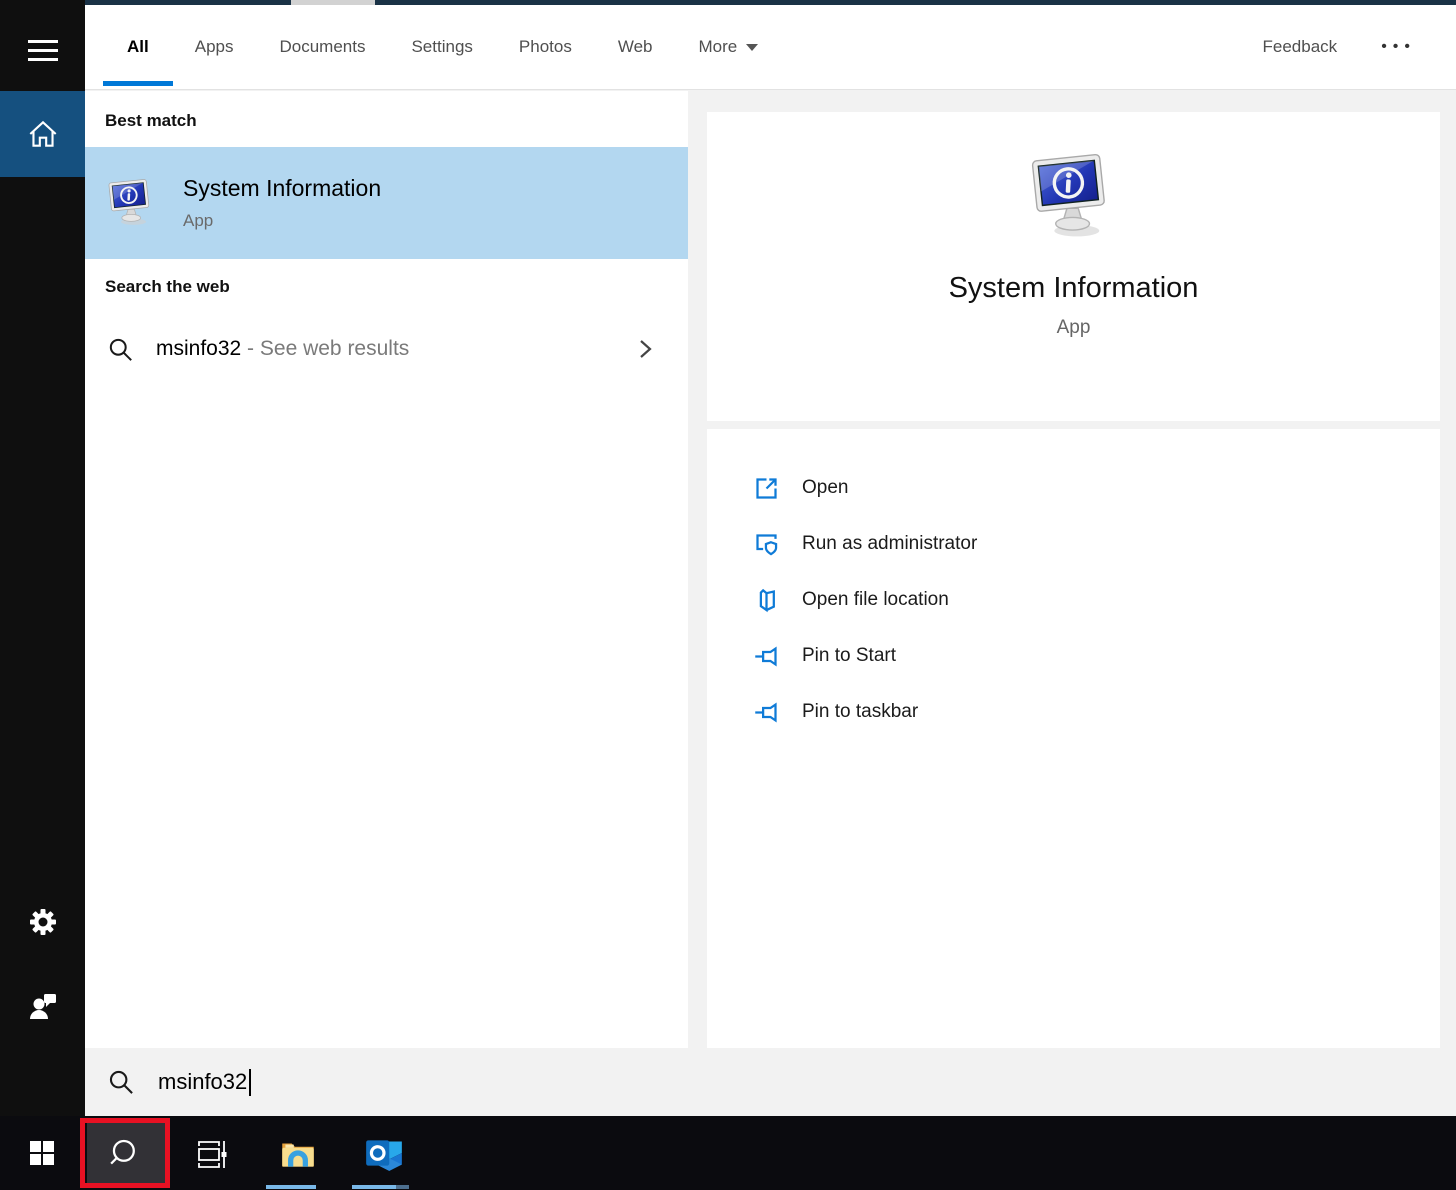 The image size is (1456, 1190). I want to click on outlook-icon, so click(384, 1155).